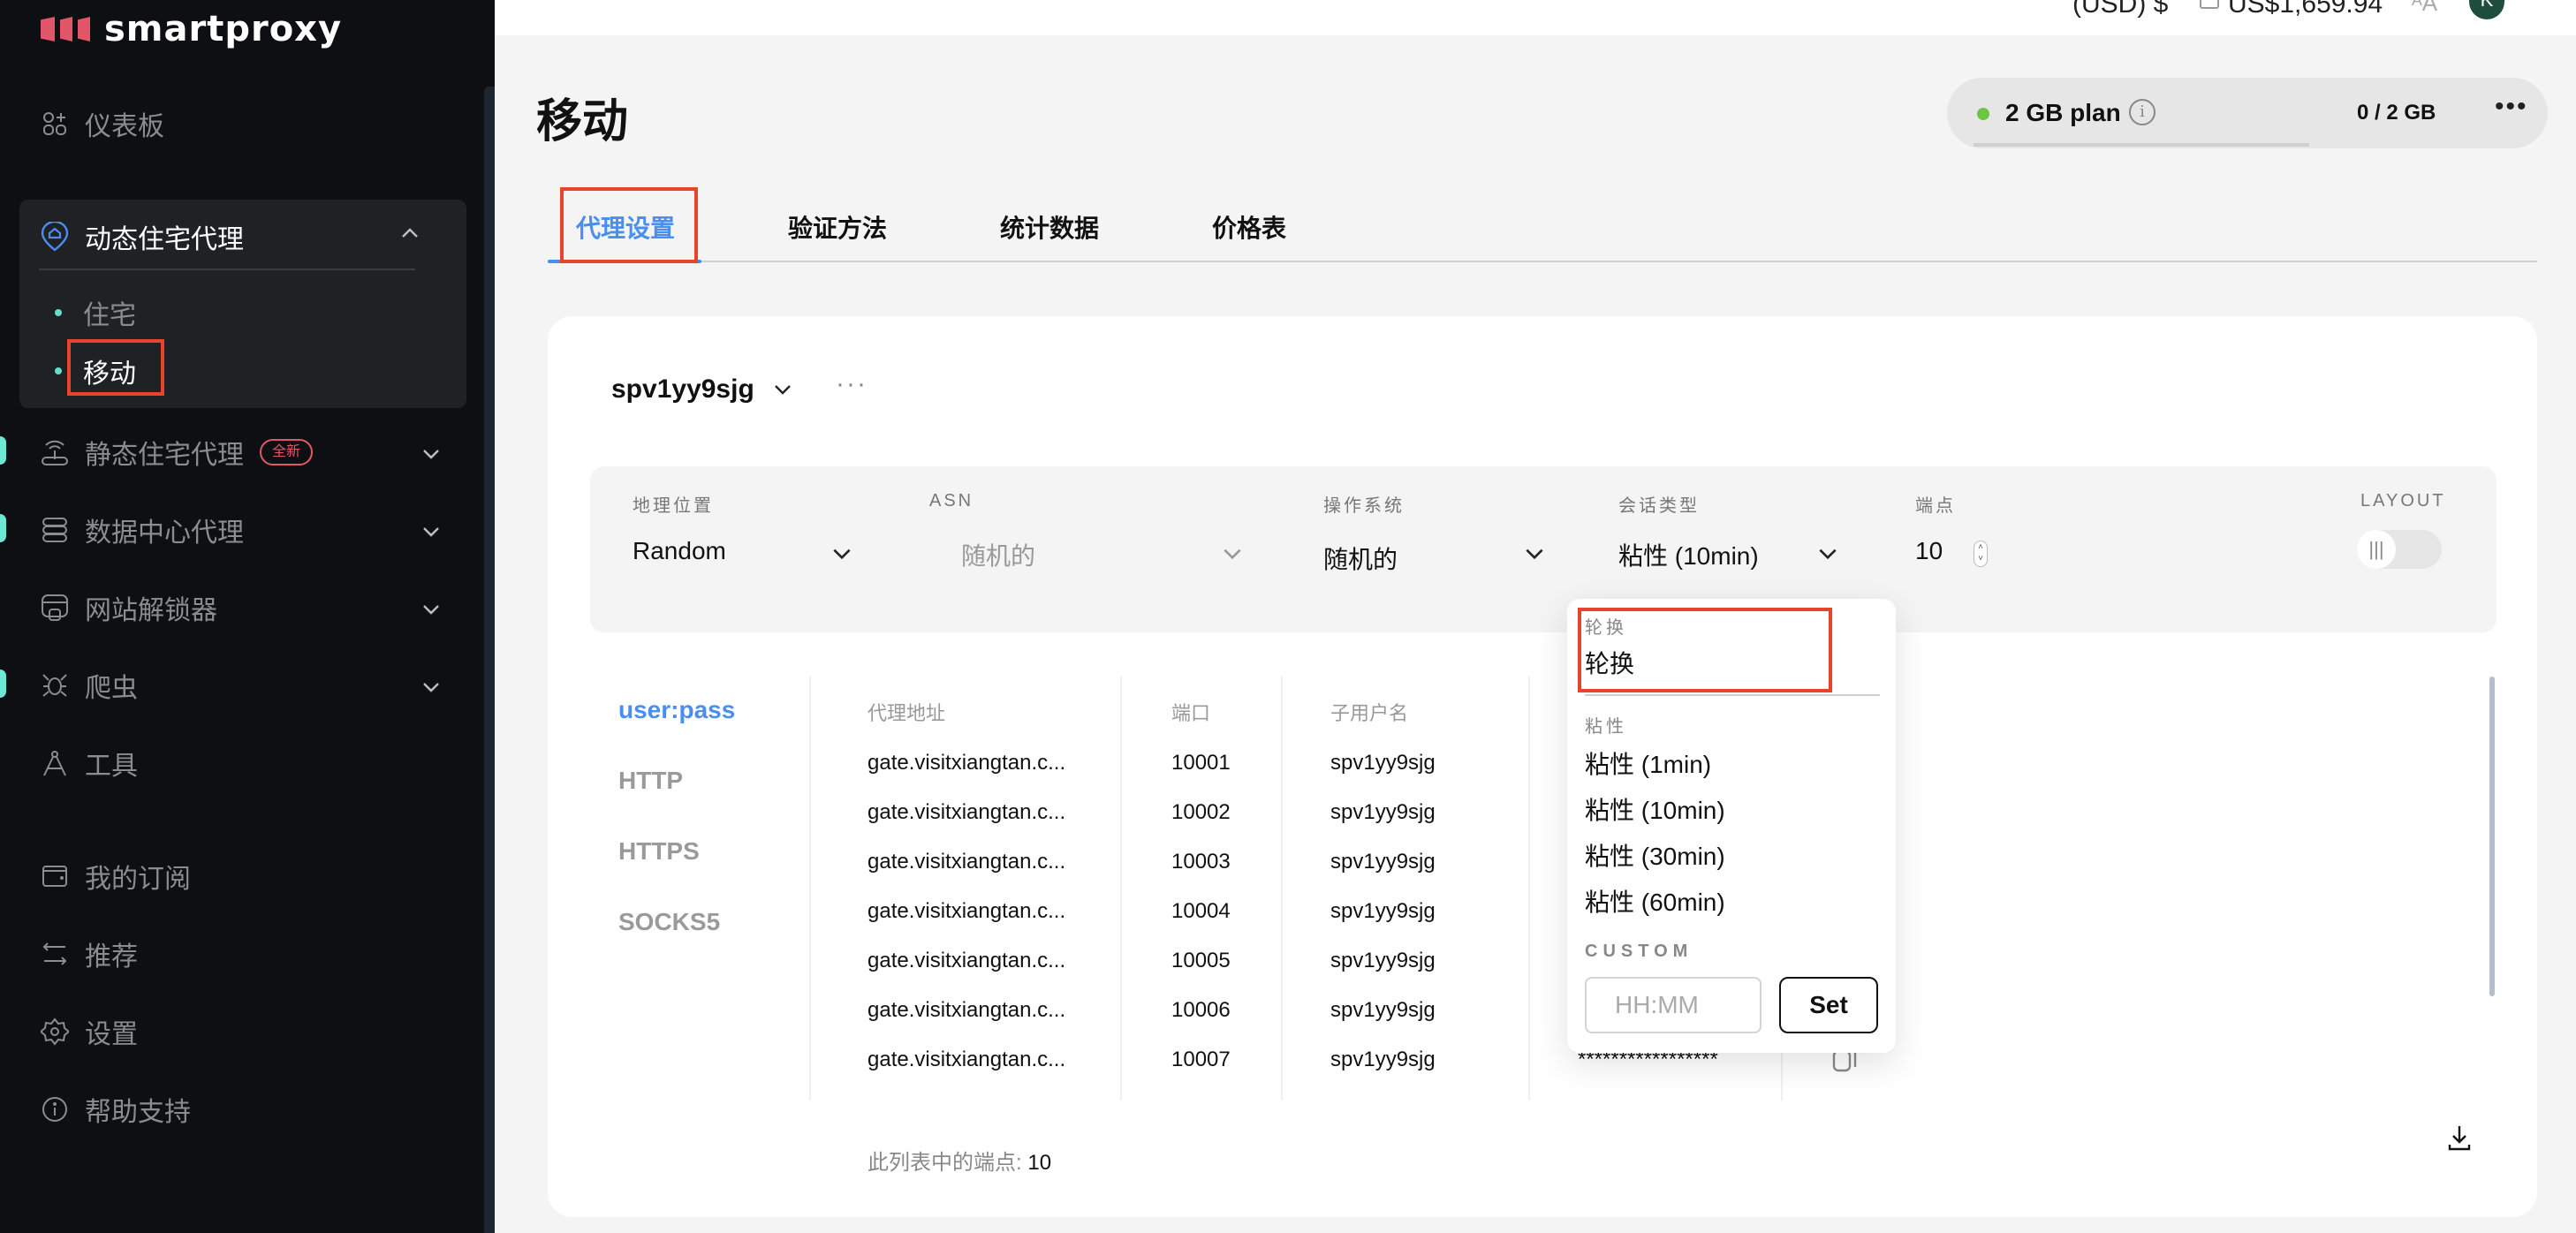 The image size is (2576, 1233). I want to click on compass-icon, so click(55, 763).